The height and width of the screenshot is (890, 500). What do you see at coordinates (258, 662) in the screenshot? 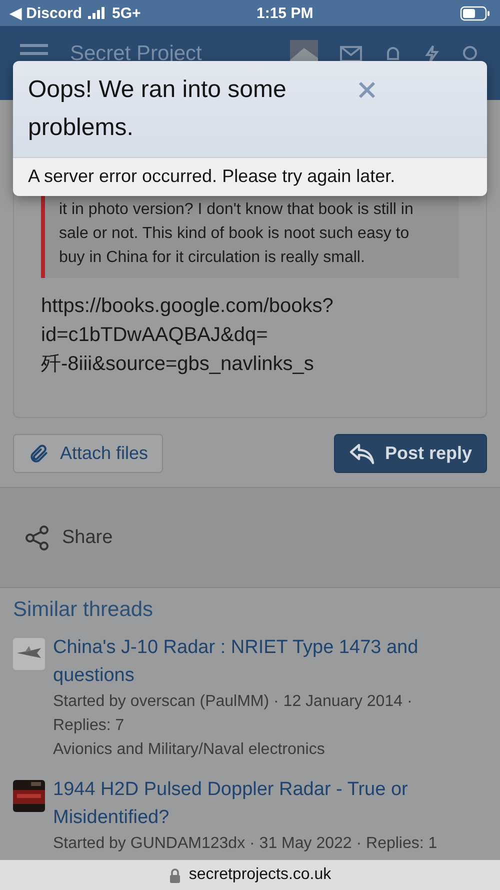
I see `thread-title-link: China's J-10 Radar : NRIET Type 1473 and questions` at bounding box center [258, 662].